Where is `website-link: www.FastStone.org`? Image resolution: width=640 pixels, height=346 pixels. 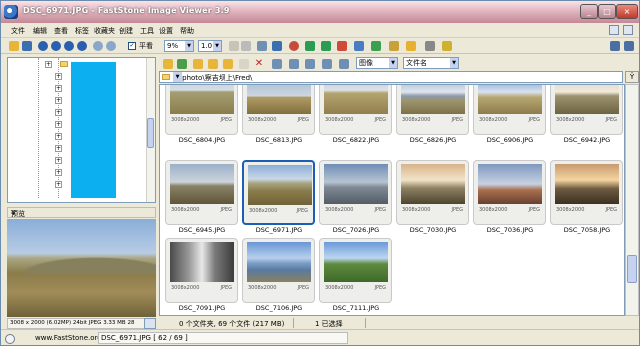 website-link: www.FastStone.org is located at coordinates (68, 338).